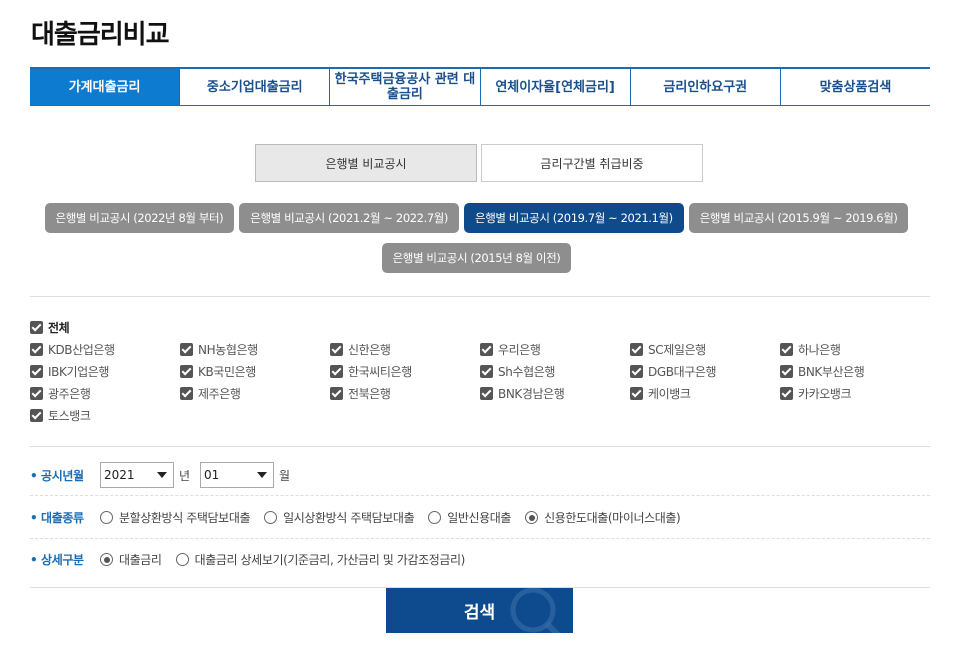 The image size is (953, 649). I want to click on section-divider, so click(480, 446).